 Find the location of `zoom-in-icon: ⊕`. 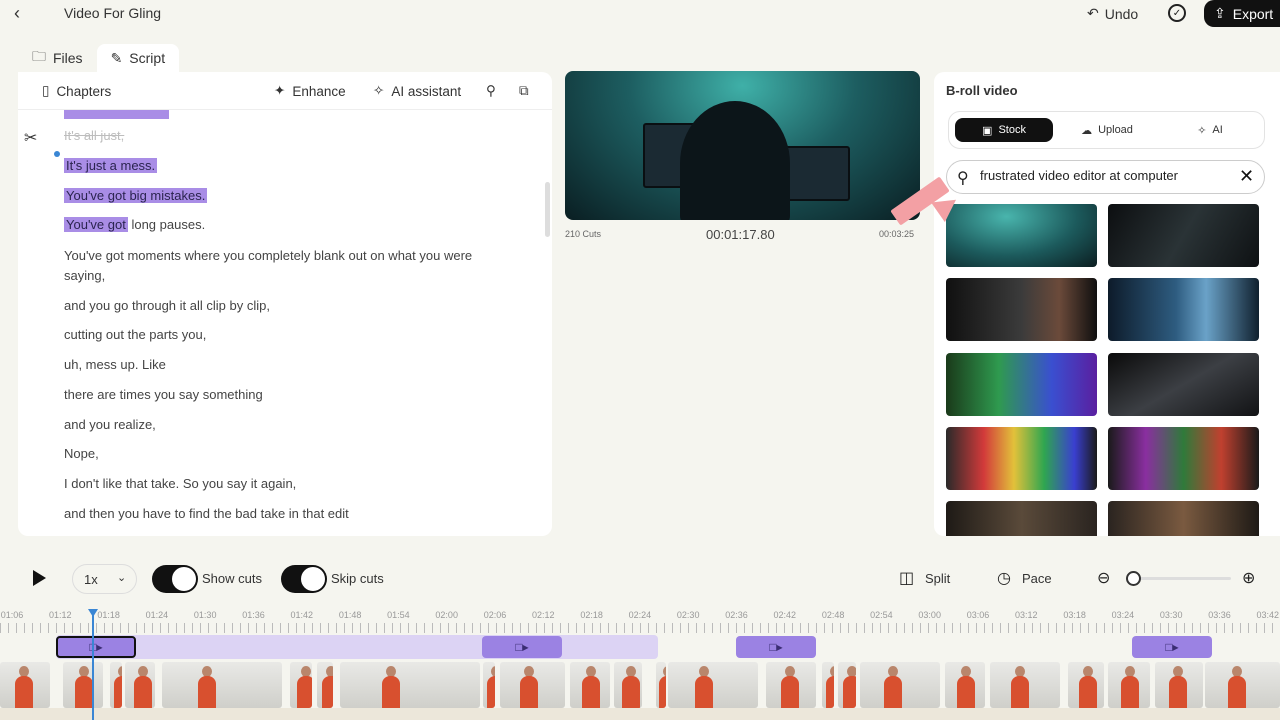

zoom-in-icon: ⊕ is located at coordinates (1248, 578).